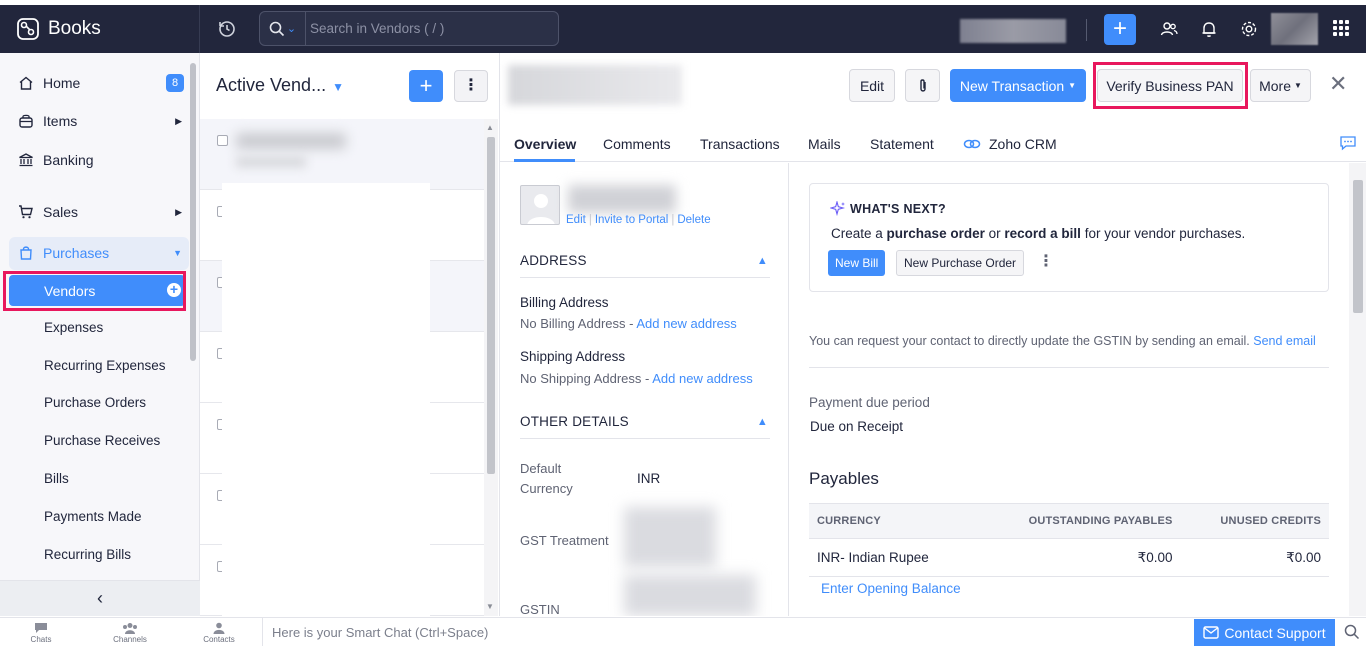 This screenshot has width=1366, height=646. Describe the element at coordinates (219, 633) in the screenshot. I see `contacts-button: Contacts` at that location.